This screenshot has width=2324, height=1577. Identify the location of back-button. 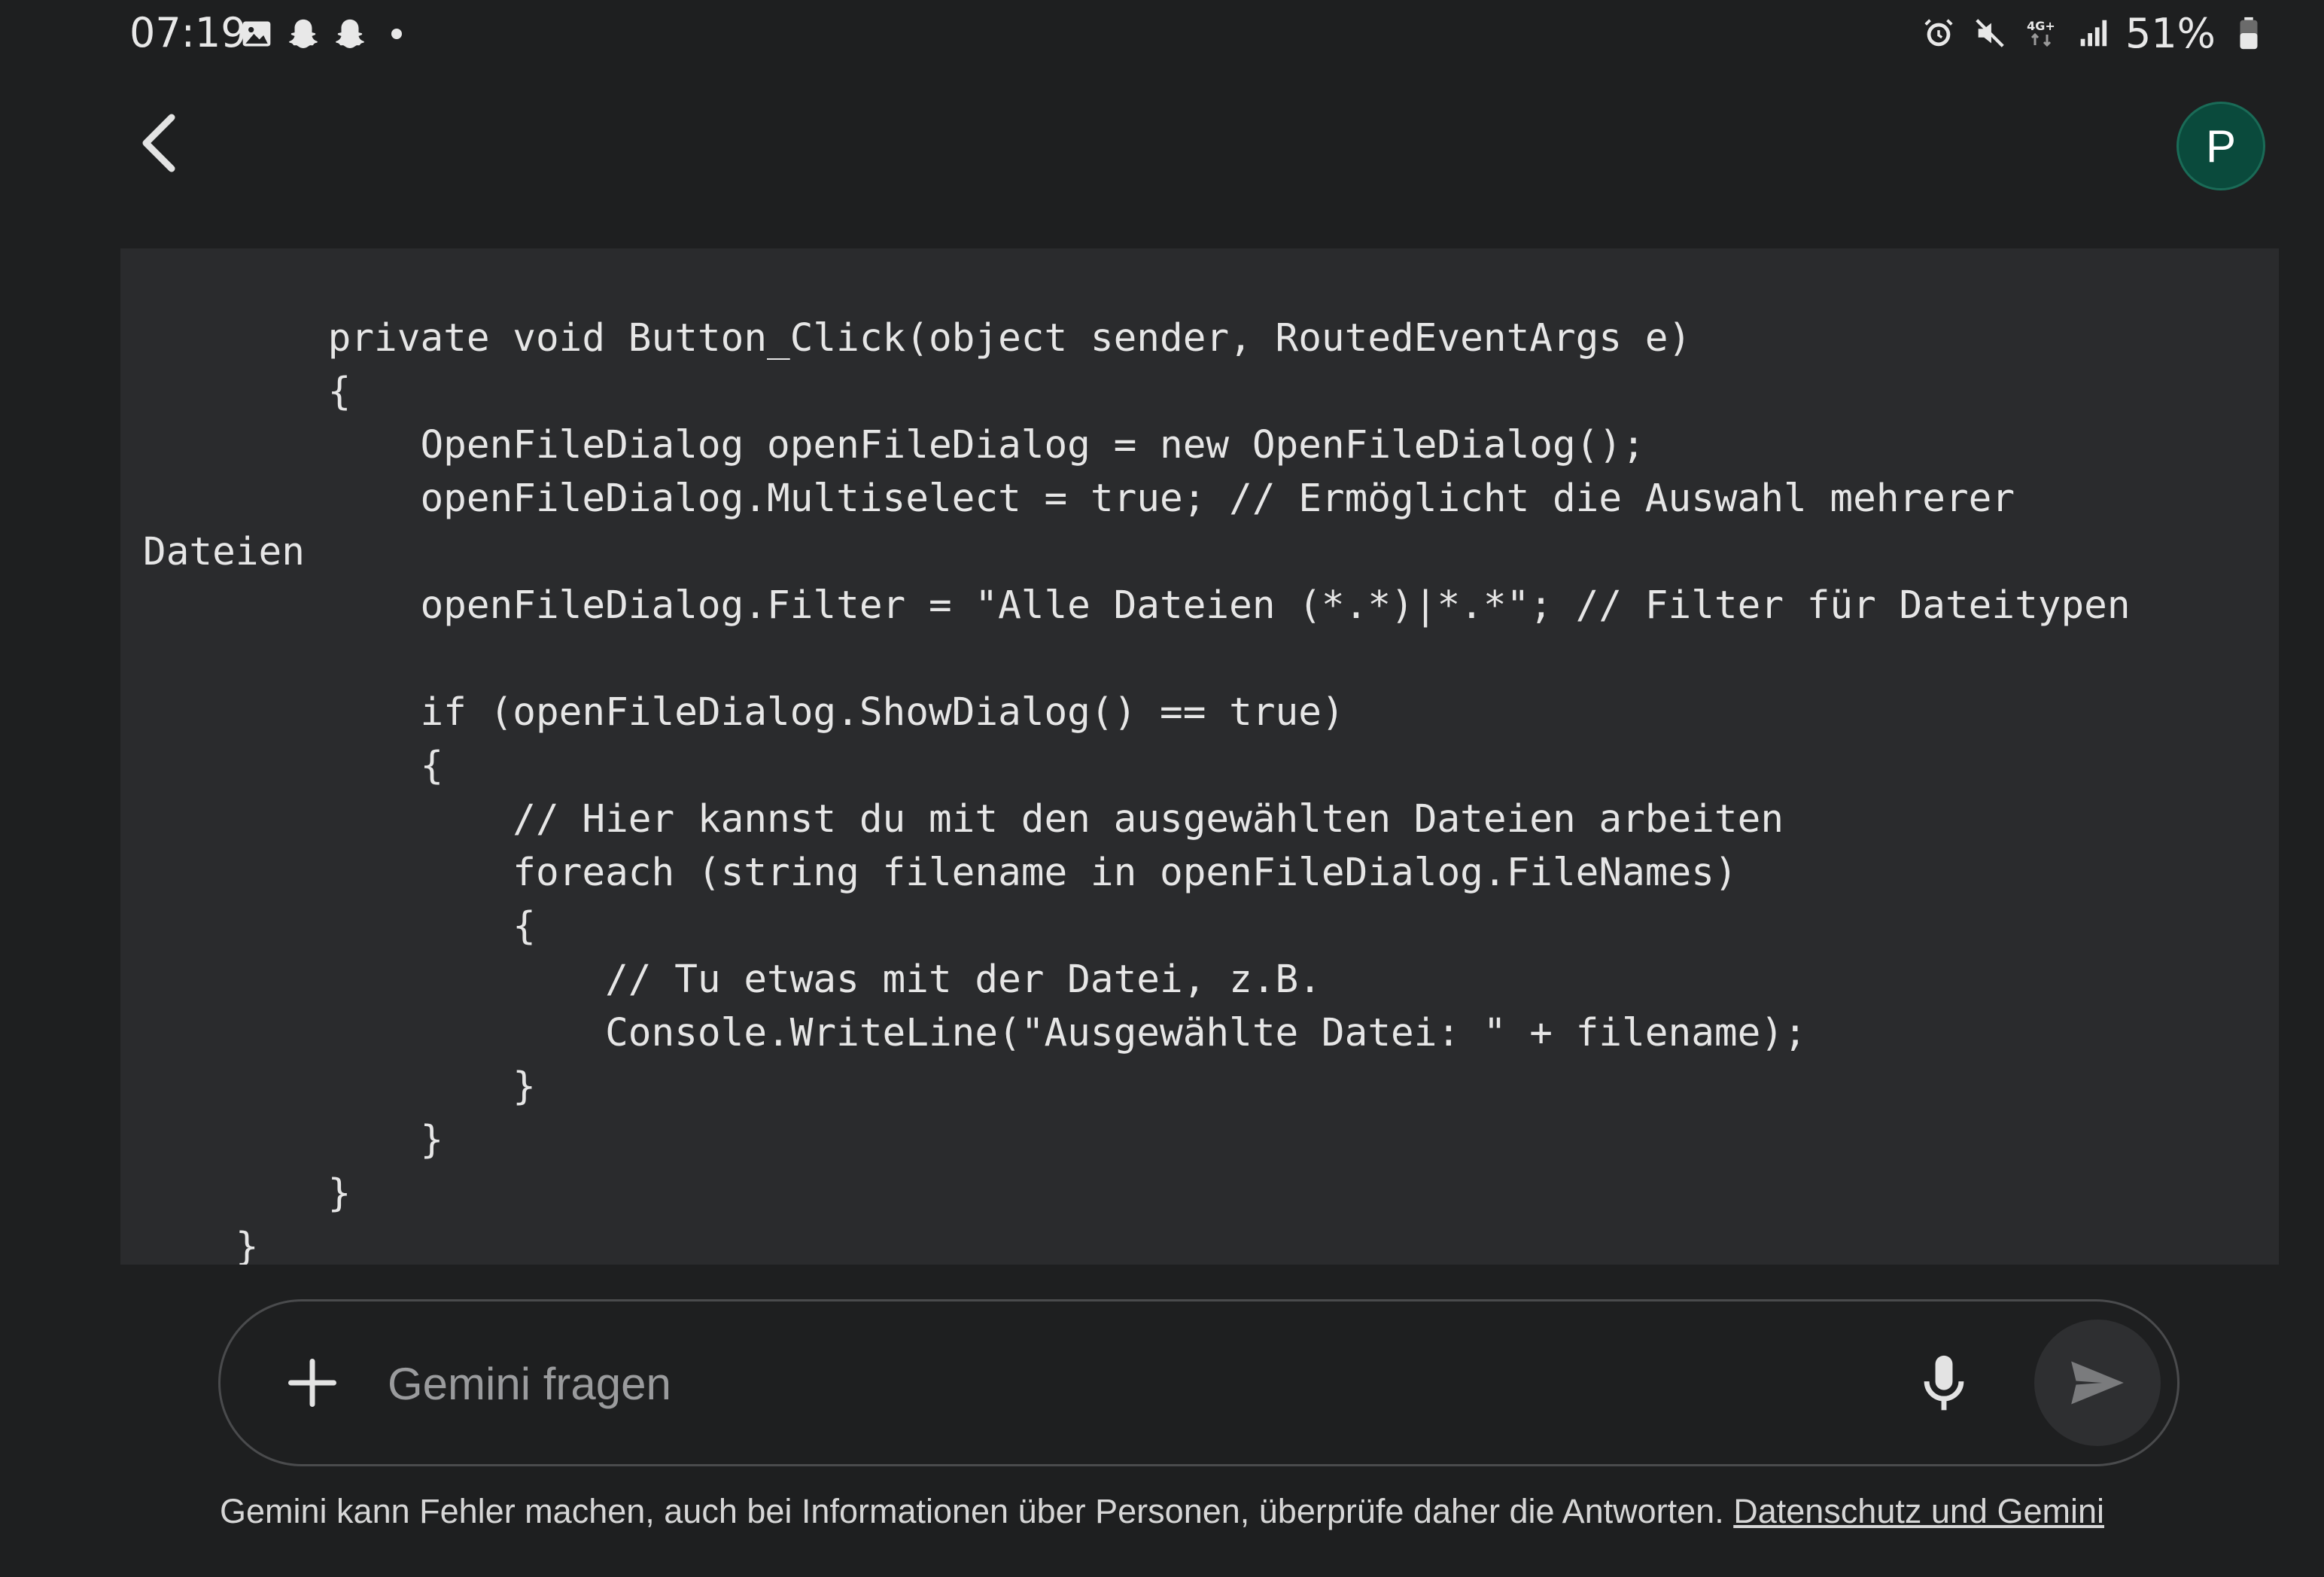
(158, 143).